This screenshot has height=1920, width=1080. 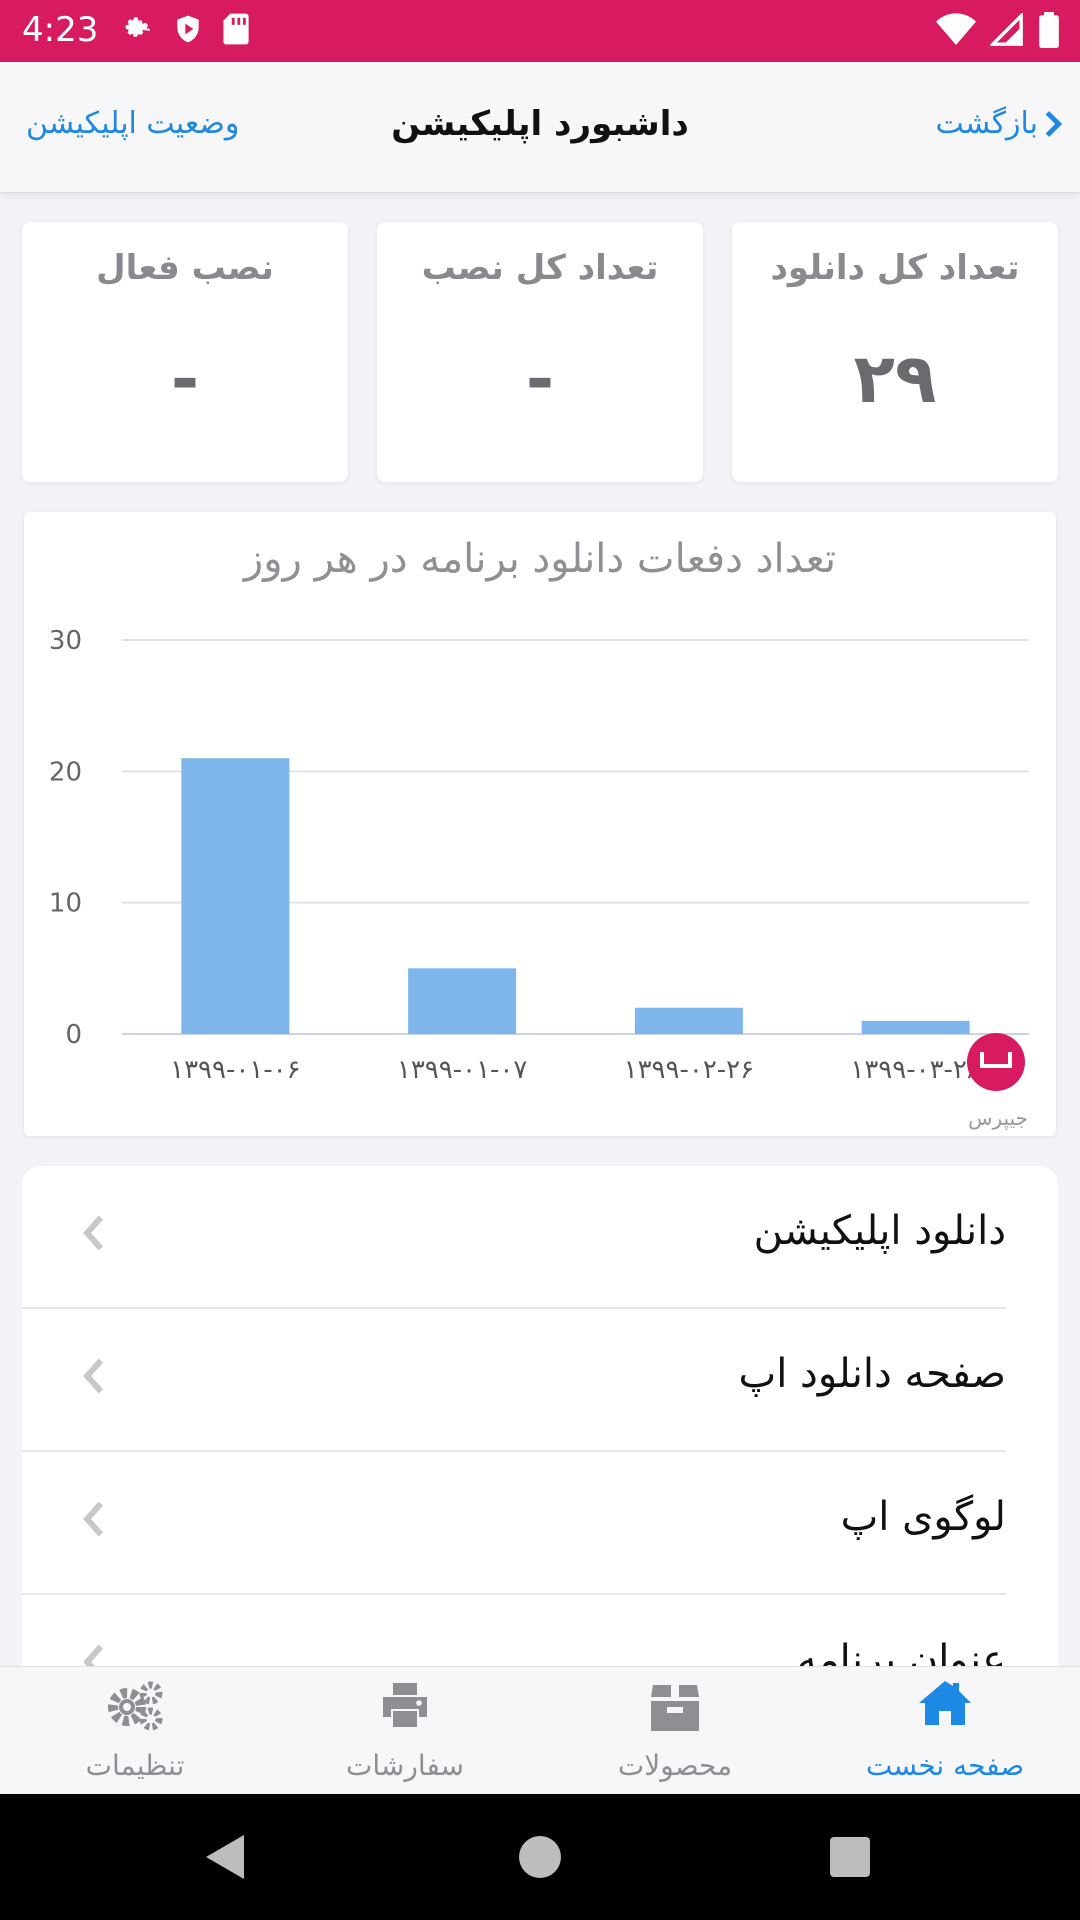 I want to click on recents-square-icon, so click(x=850, y=1857).